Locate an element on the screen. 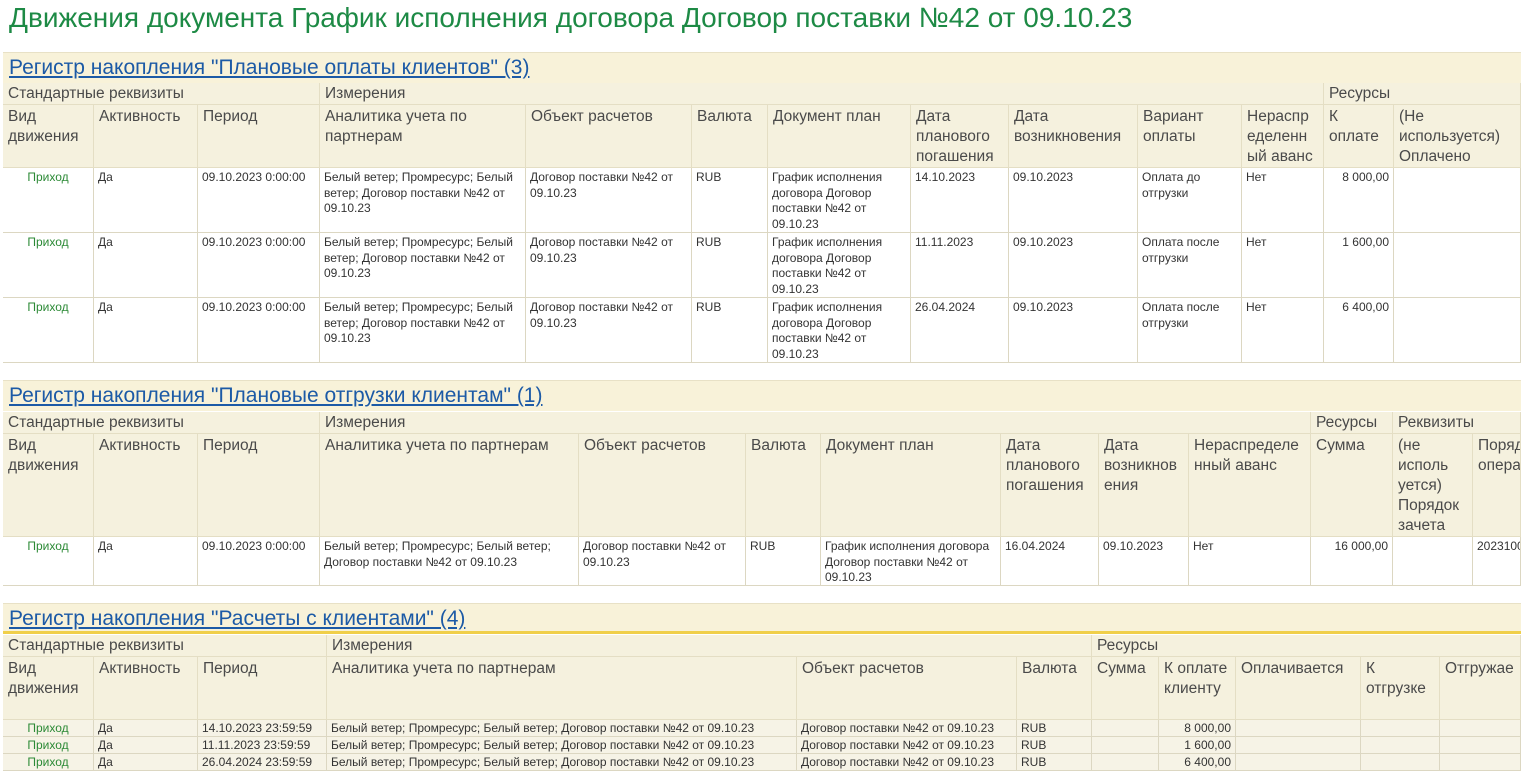 The width and height of the screenshot is (1521, 774). column-header: Документ план is located at coordinates (839, 136).